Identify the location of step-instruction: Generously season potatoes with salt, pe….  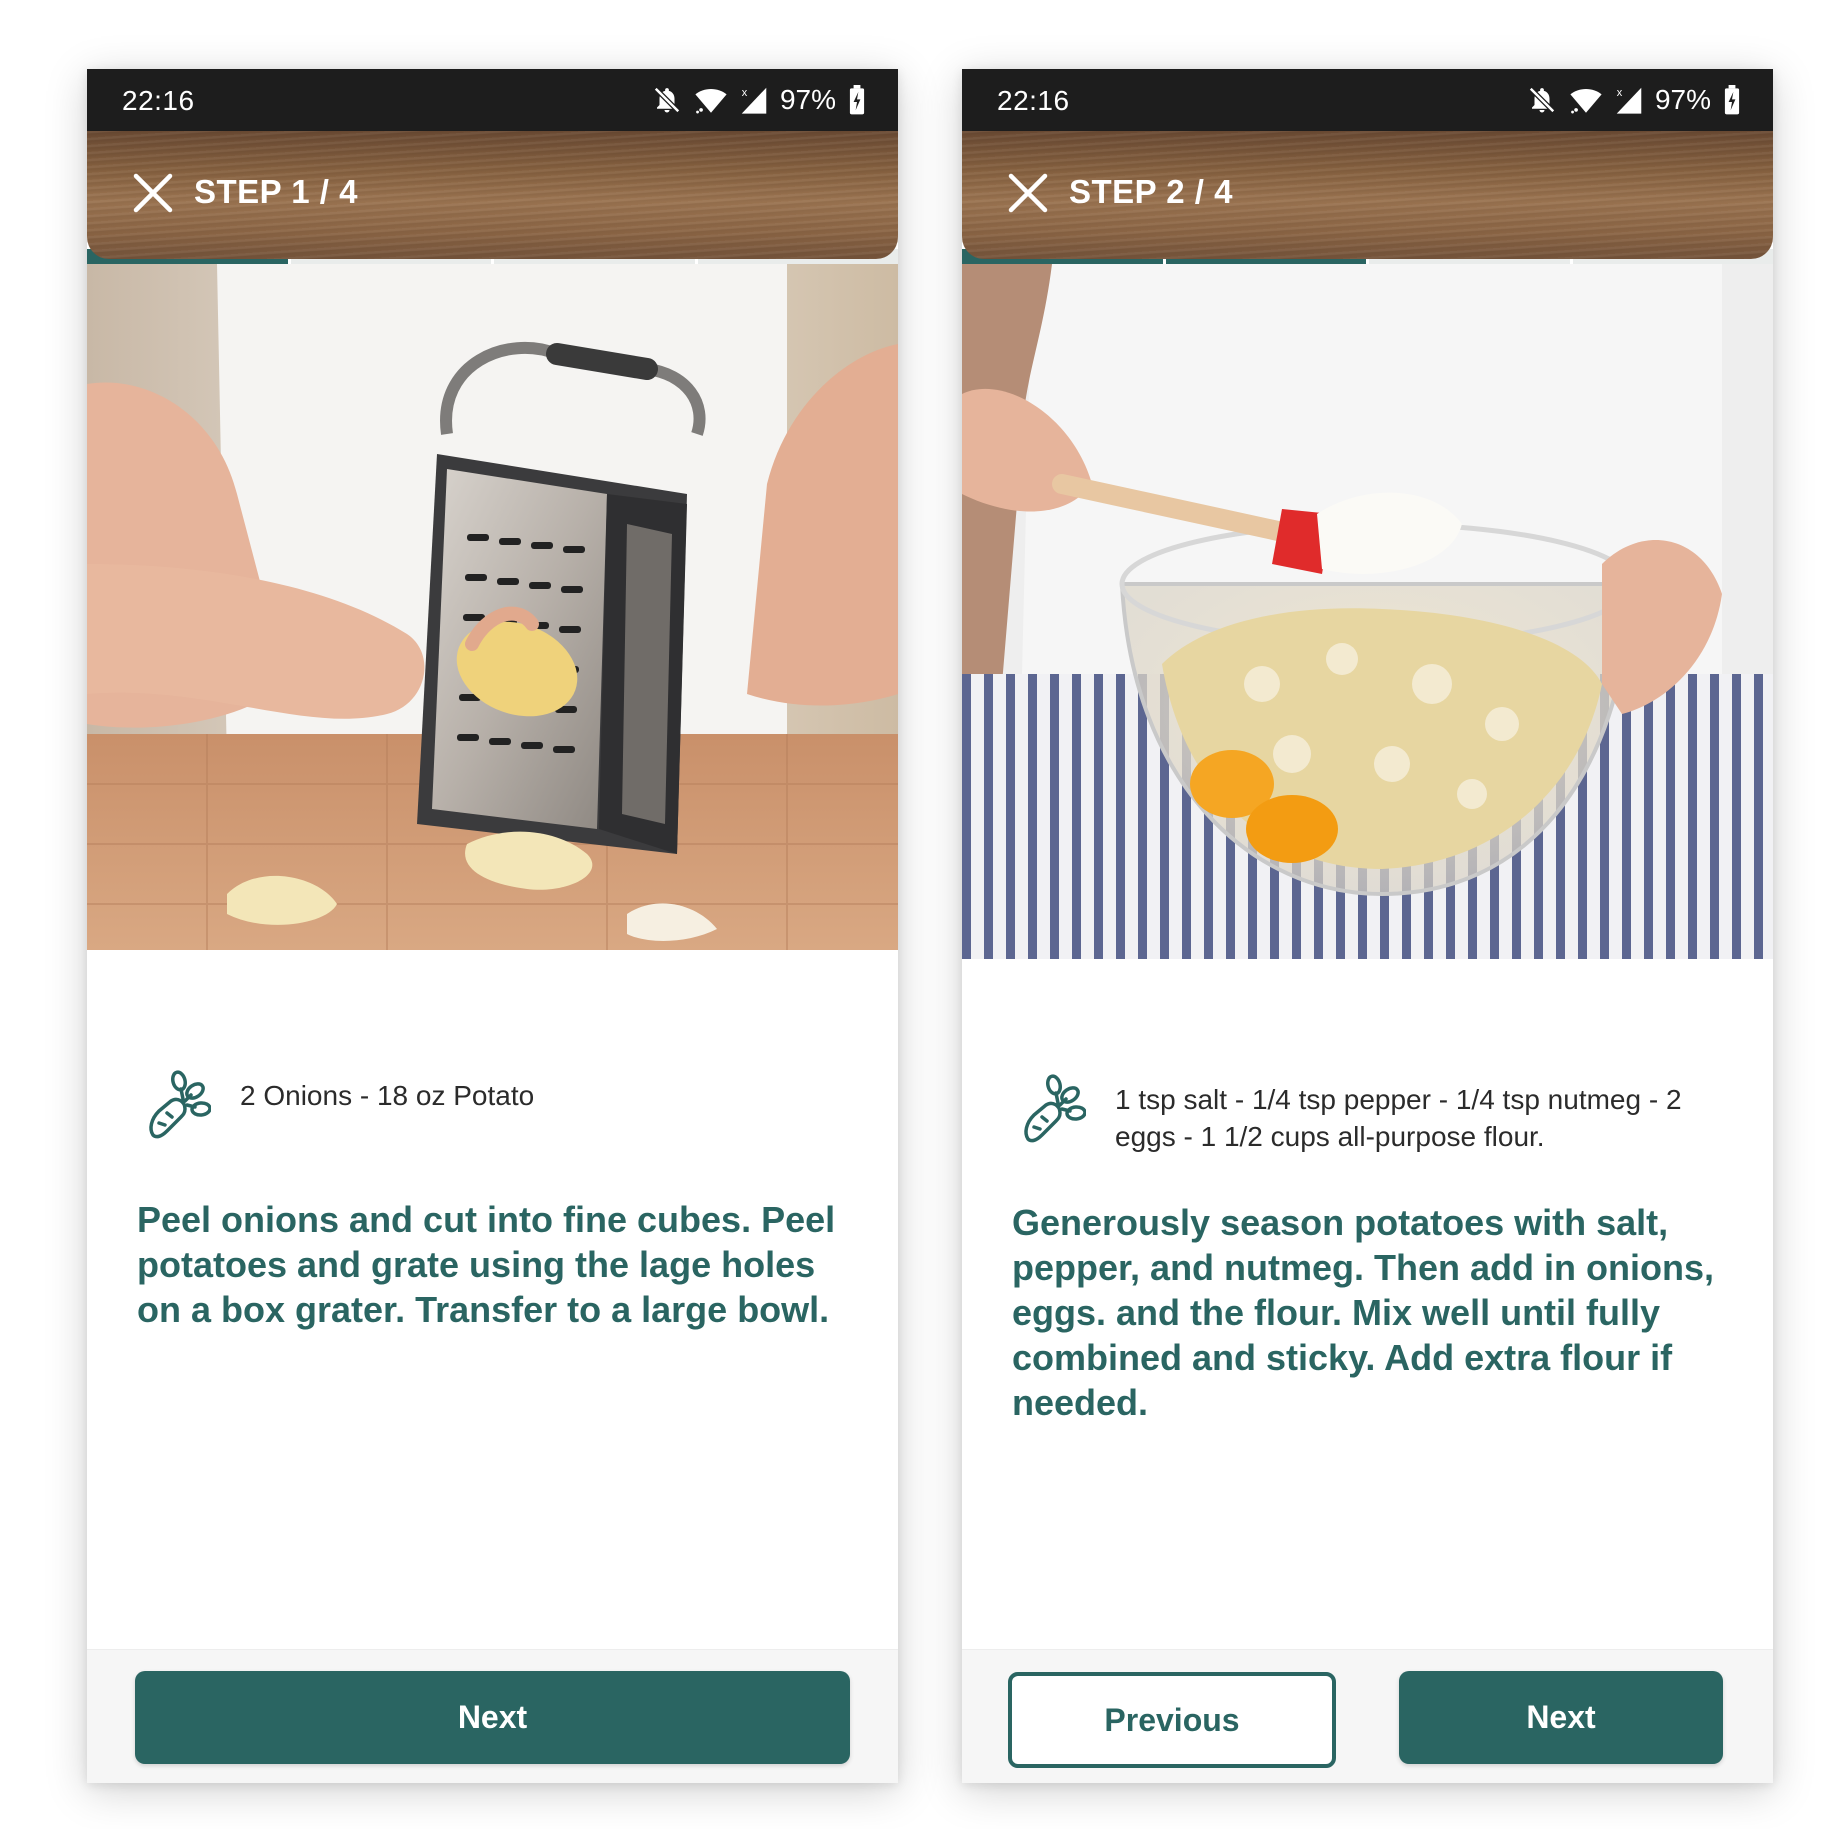
(1363, 1312).